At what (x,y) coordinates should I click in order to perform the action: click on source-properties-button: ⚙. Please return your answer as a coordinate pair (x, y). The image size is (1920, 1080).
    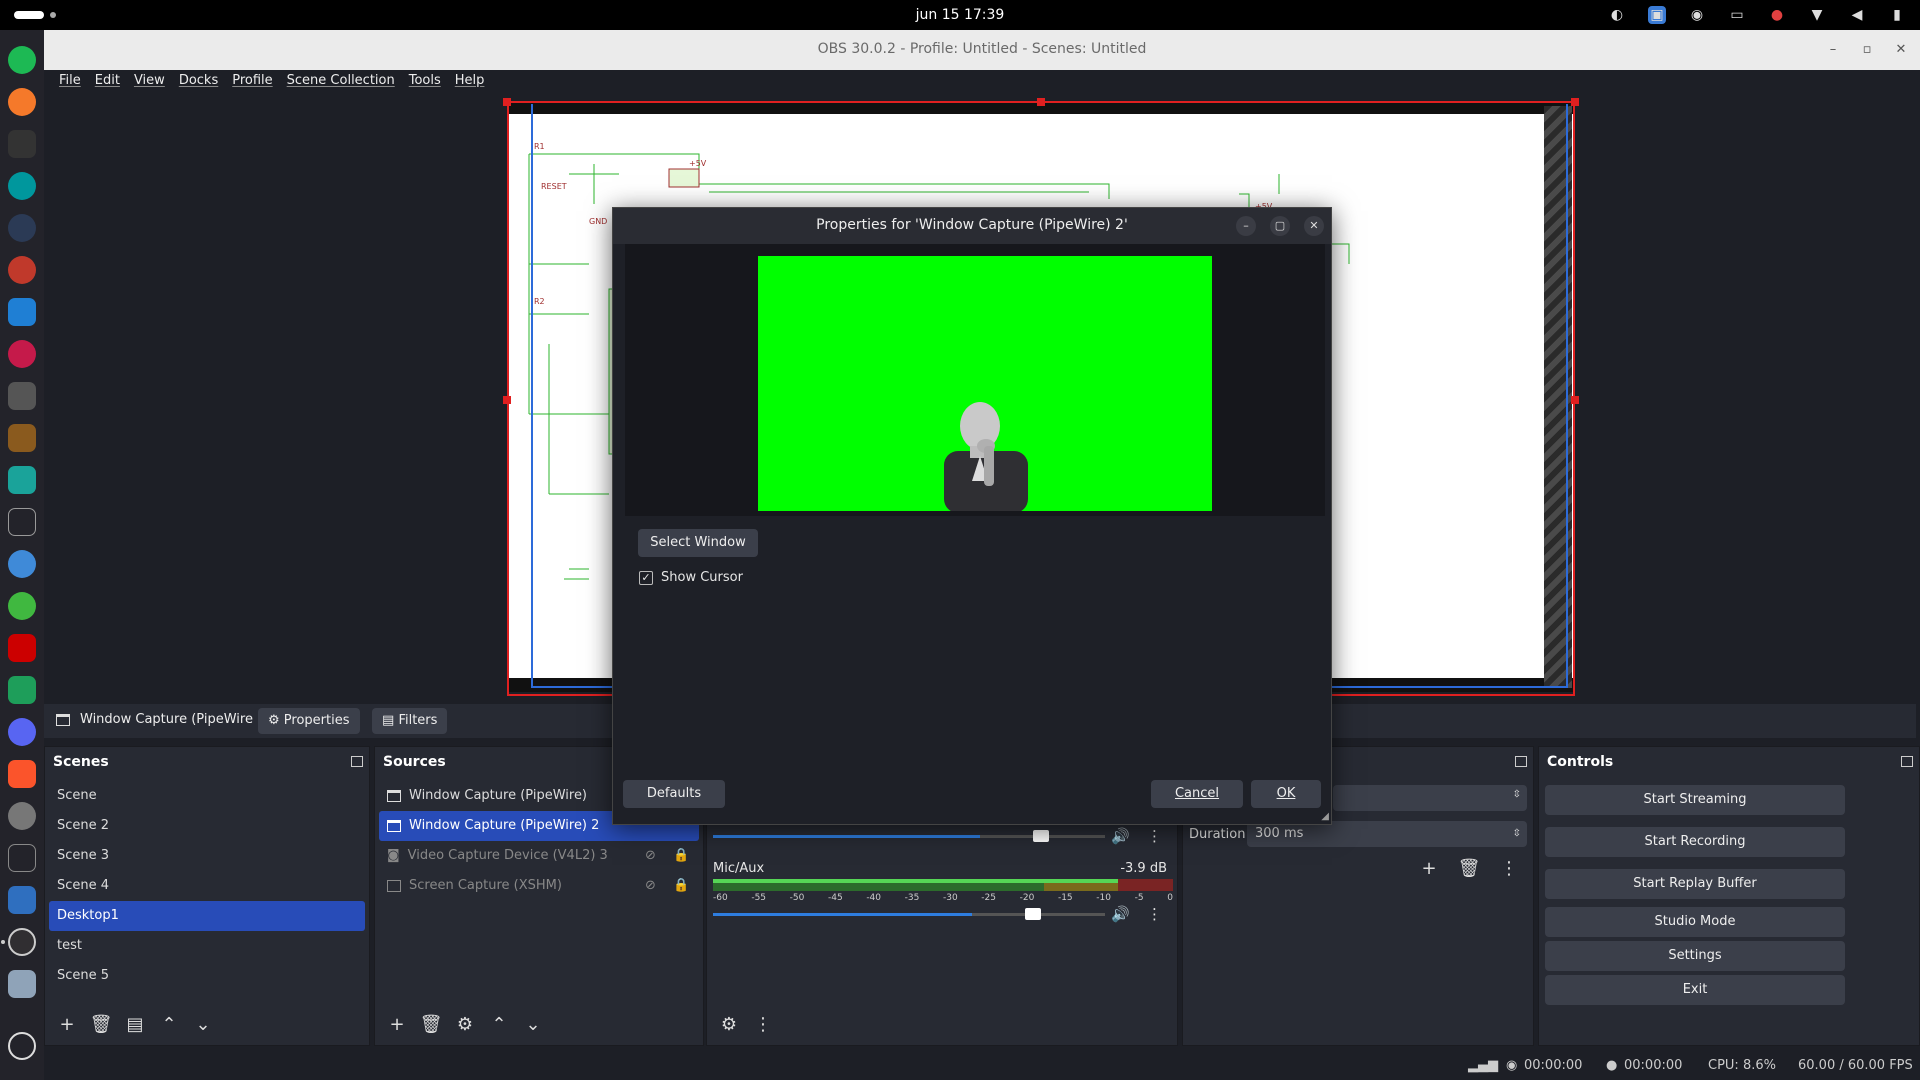
    Looking at the image, I should click on (465, 1025).